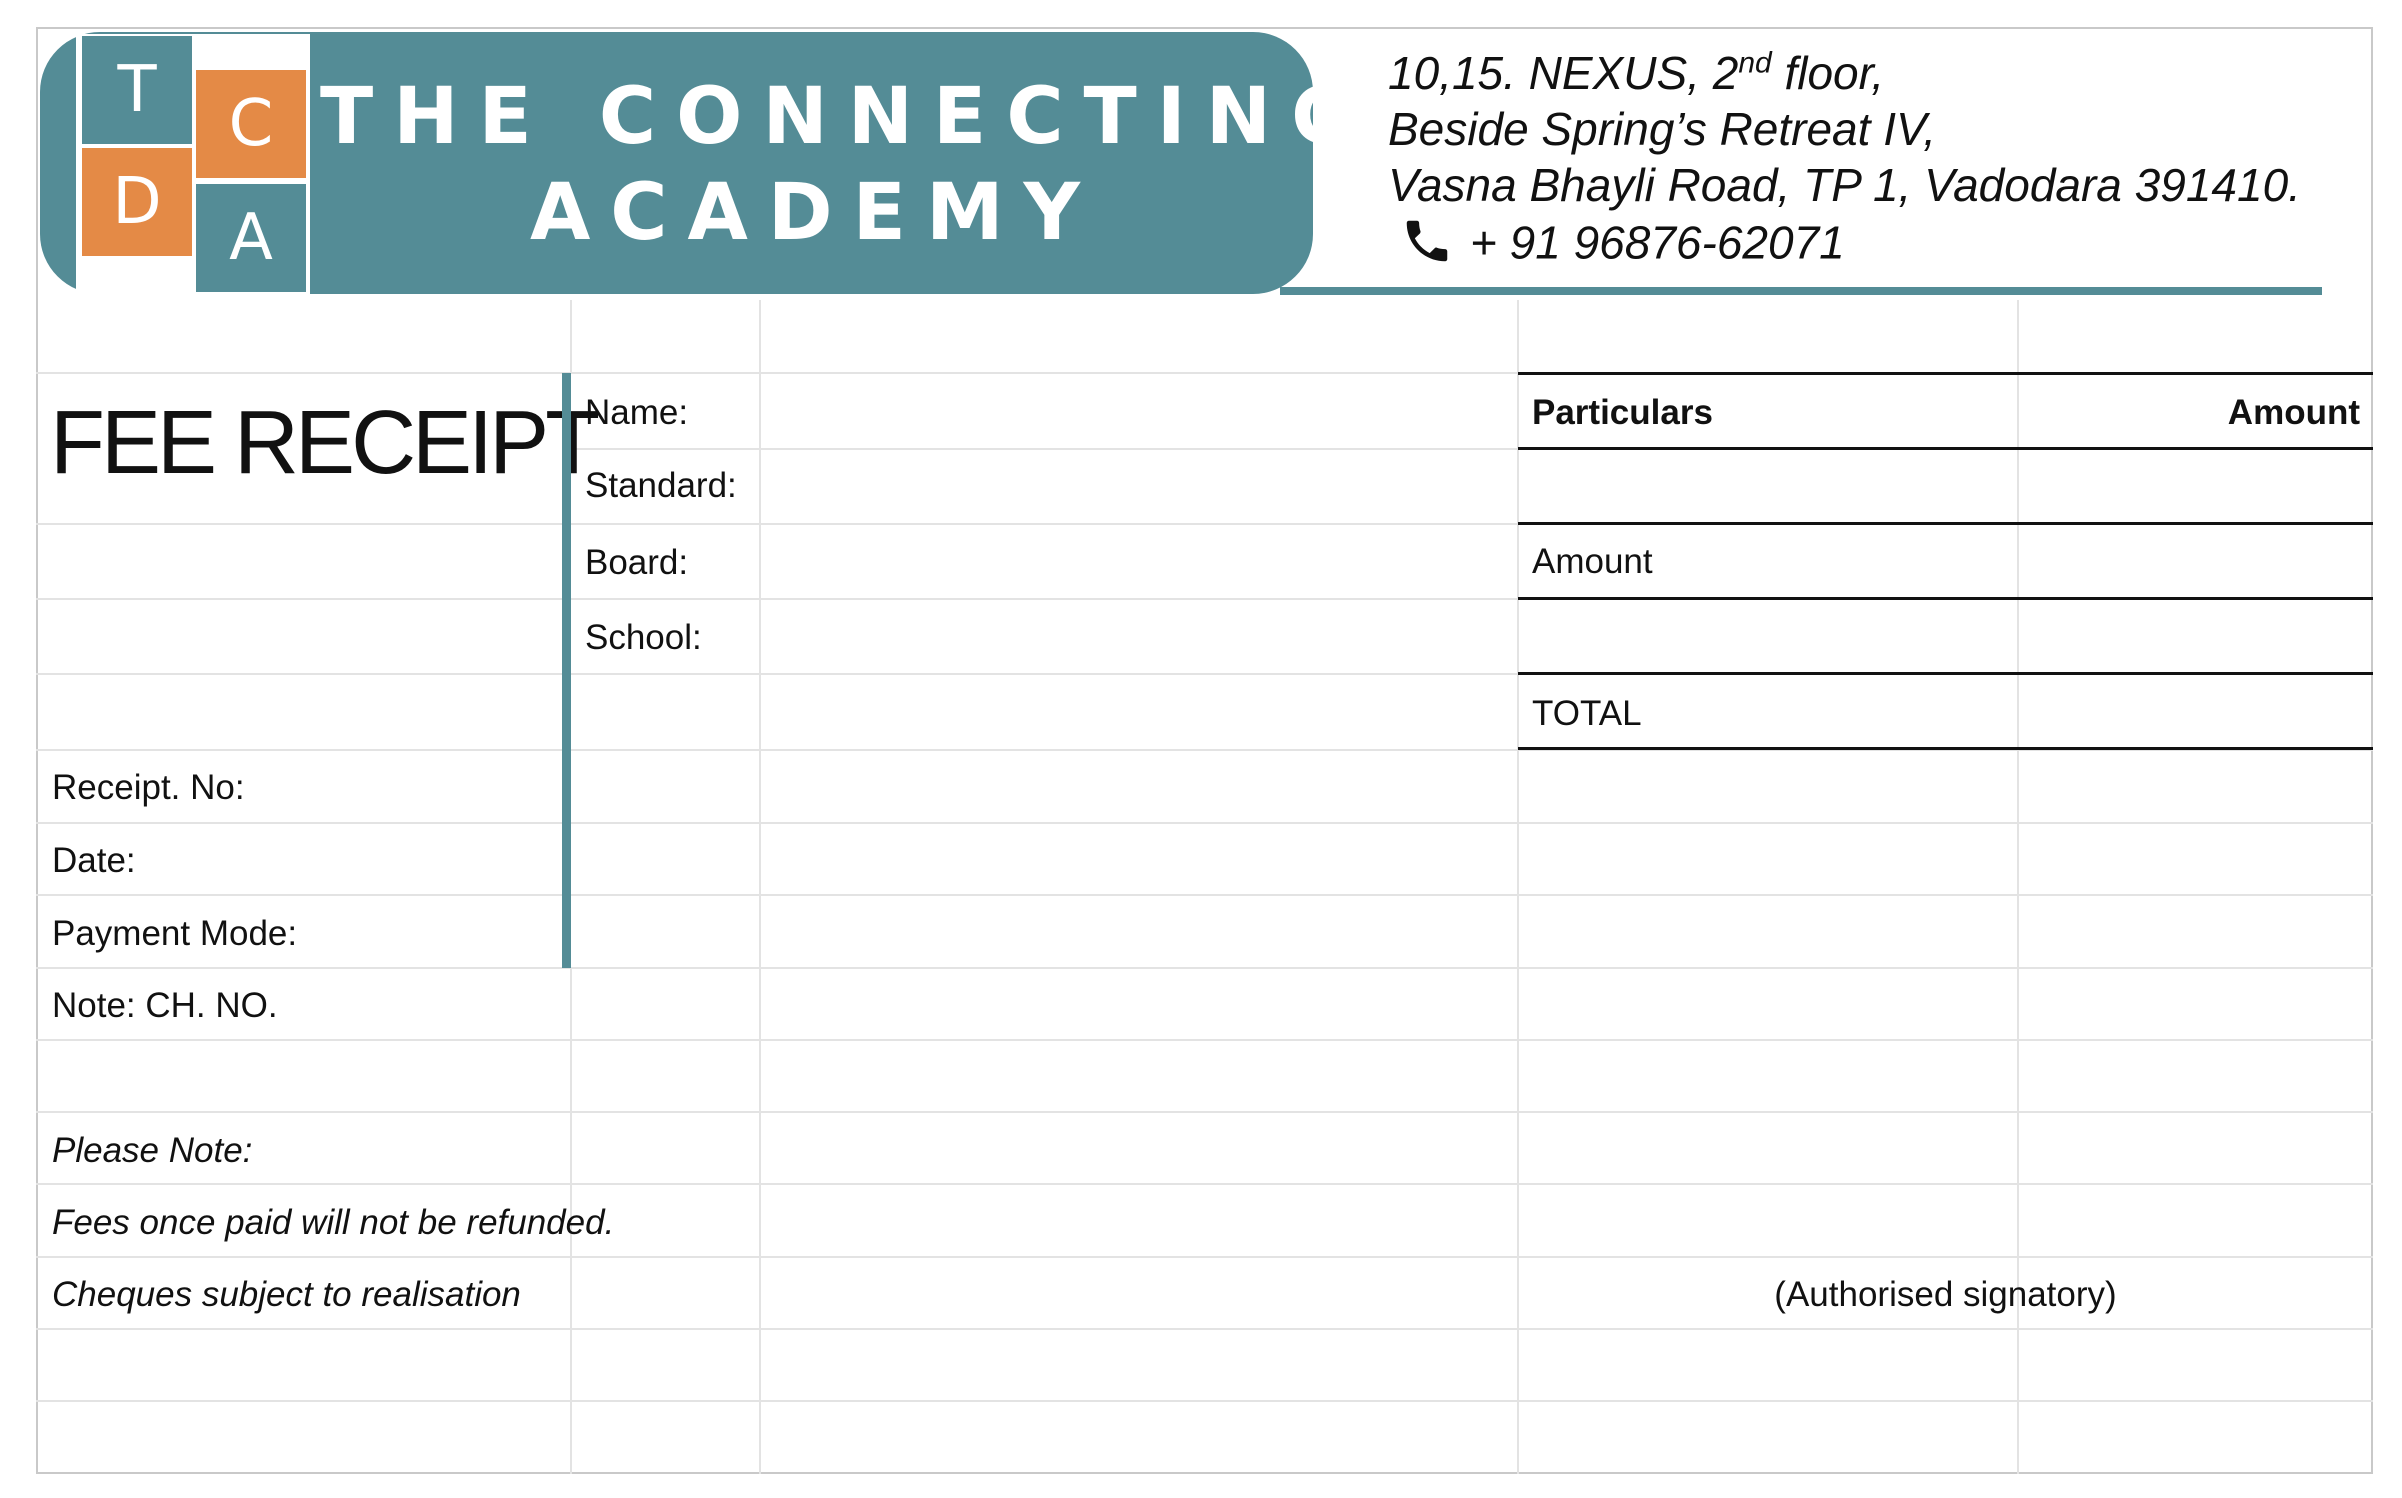 This screenshot has height=1498, width=2402. What do you see at coordinates (175, 933) in the screenshot?
I see `payment-mode-label: Payment Mode:` at bounding box center [175, 933].